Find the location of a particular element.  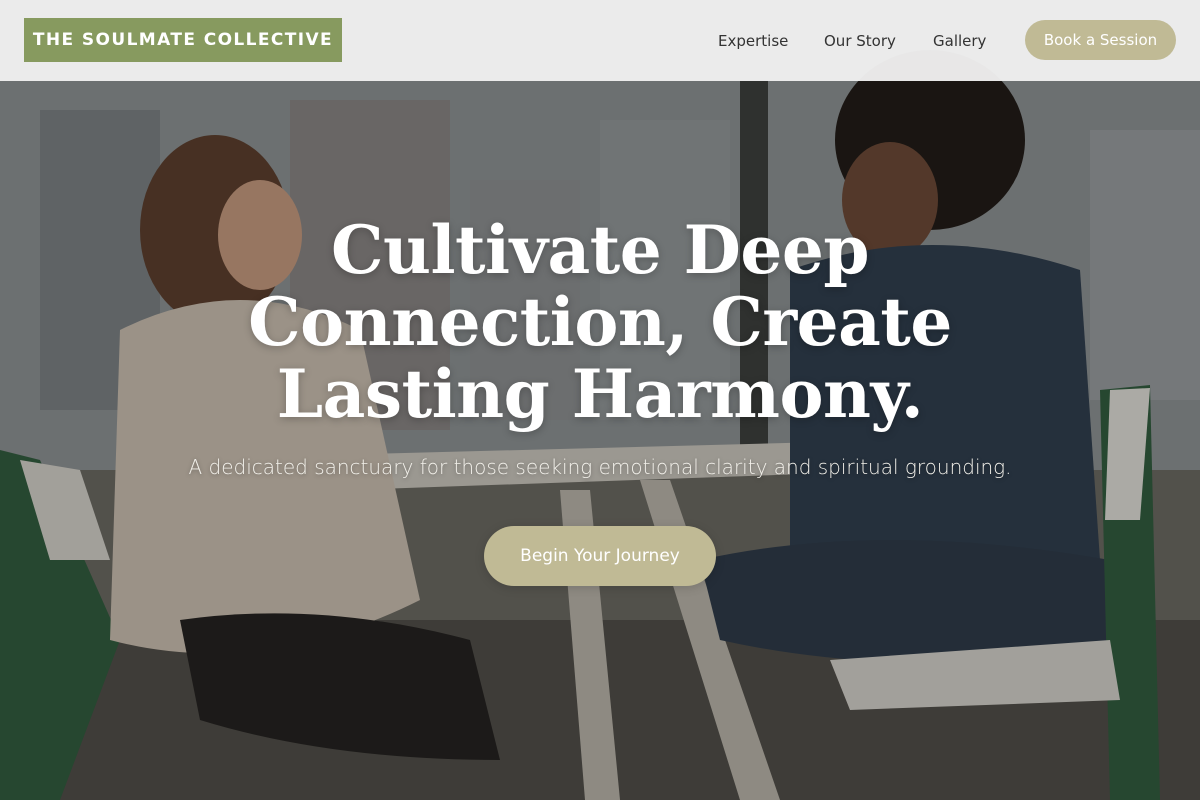

headline-line: Cultivate Deep is located at coordinates (600, 250).